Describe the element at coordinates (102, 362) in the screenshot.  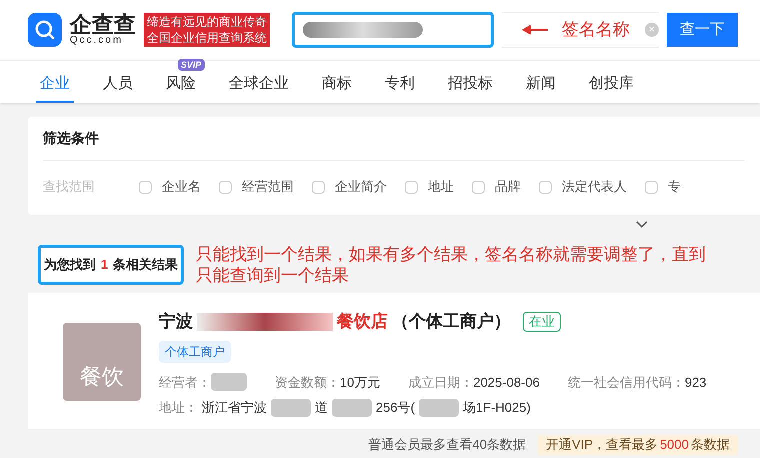
I see `company-logo: 餐饮` at that location.